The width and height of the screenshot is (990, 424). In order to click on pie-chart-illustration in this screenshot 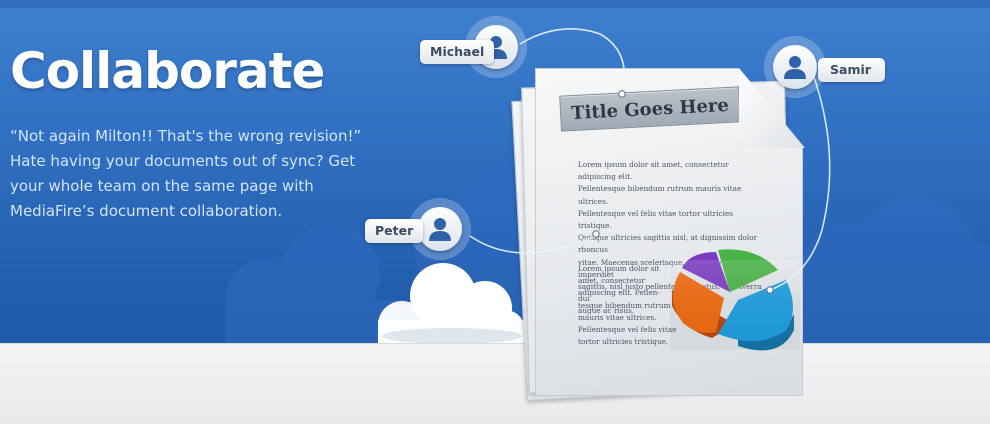, I will do `click(735, 300)`.